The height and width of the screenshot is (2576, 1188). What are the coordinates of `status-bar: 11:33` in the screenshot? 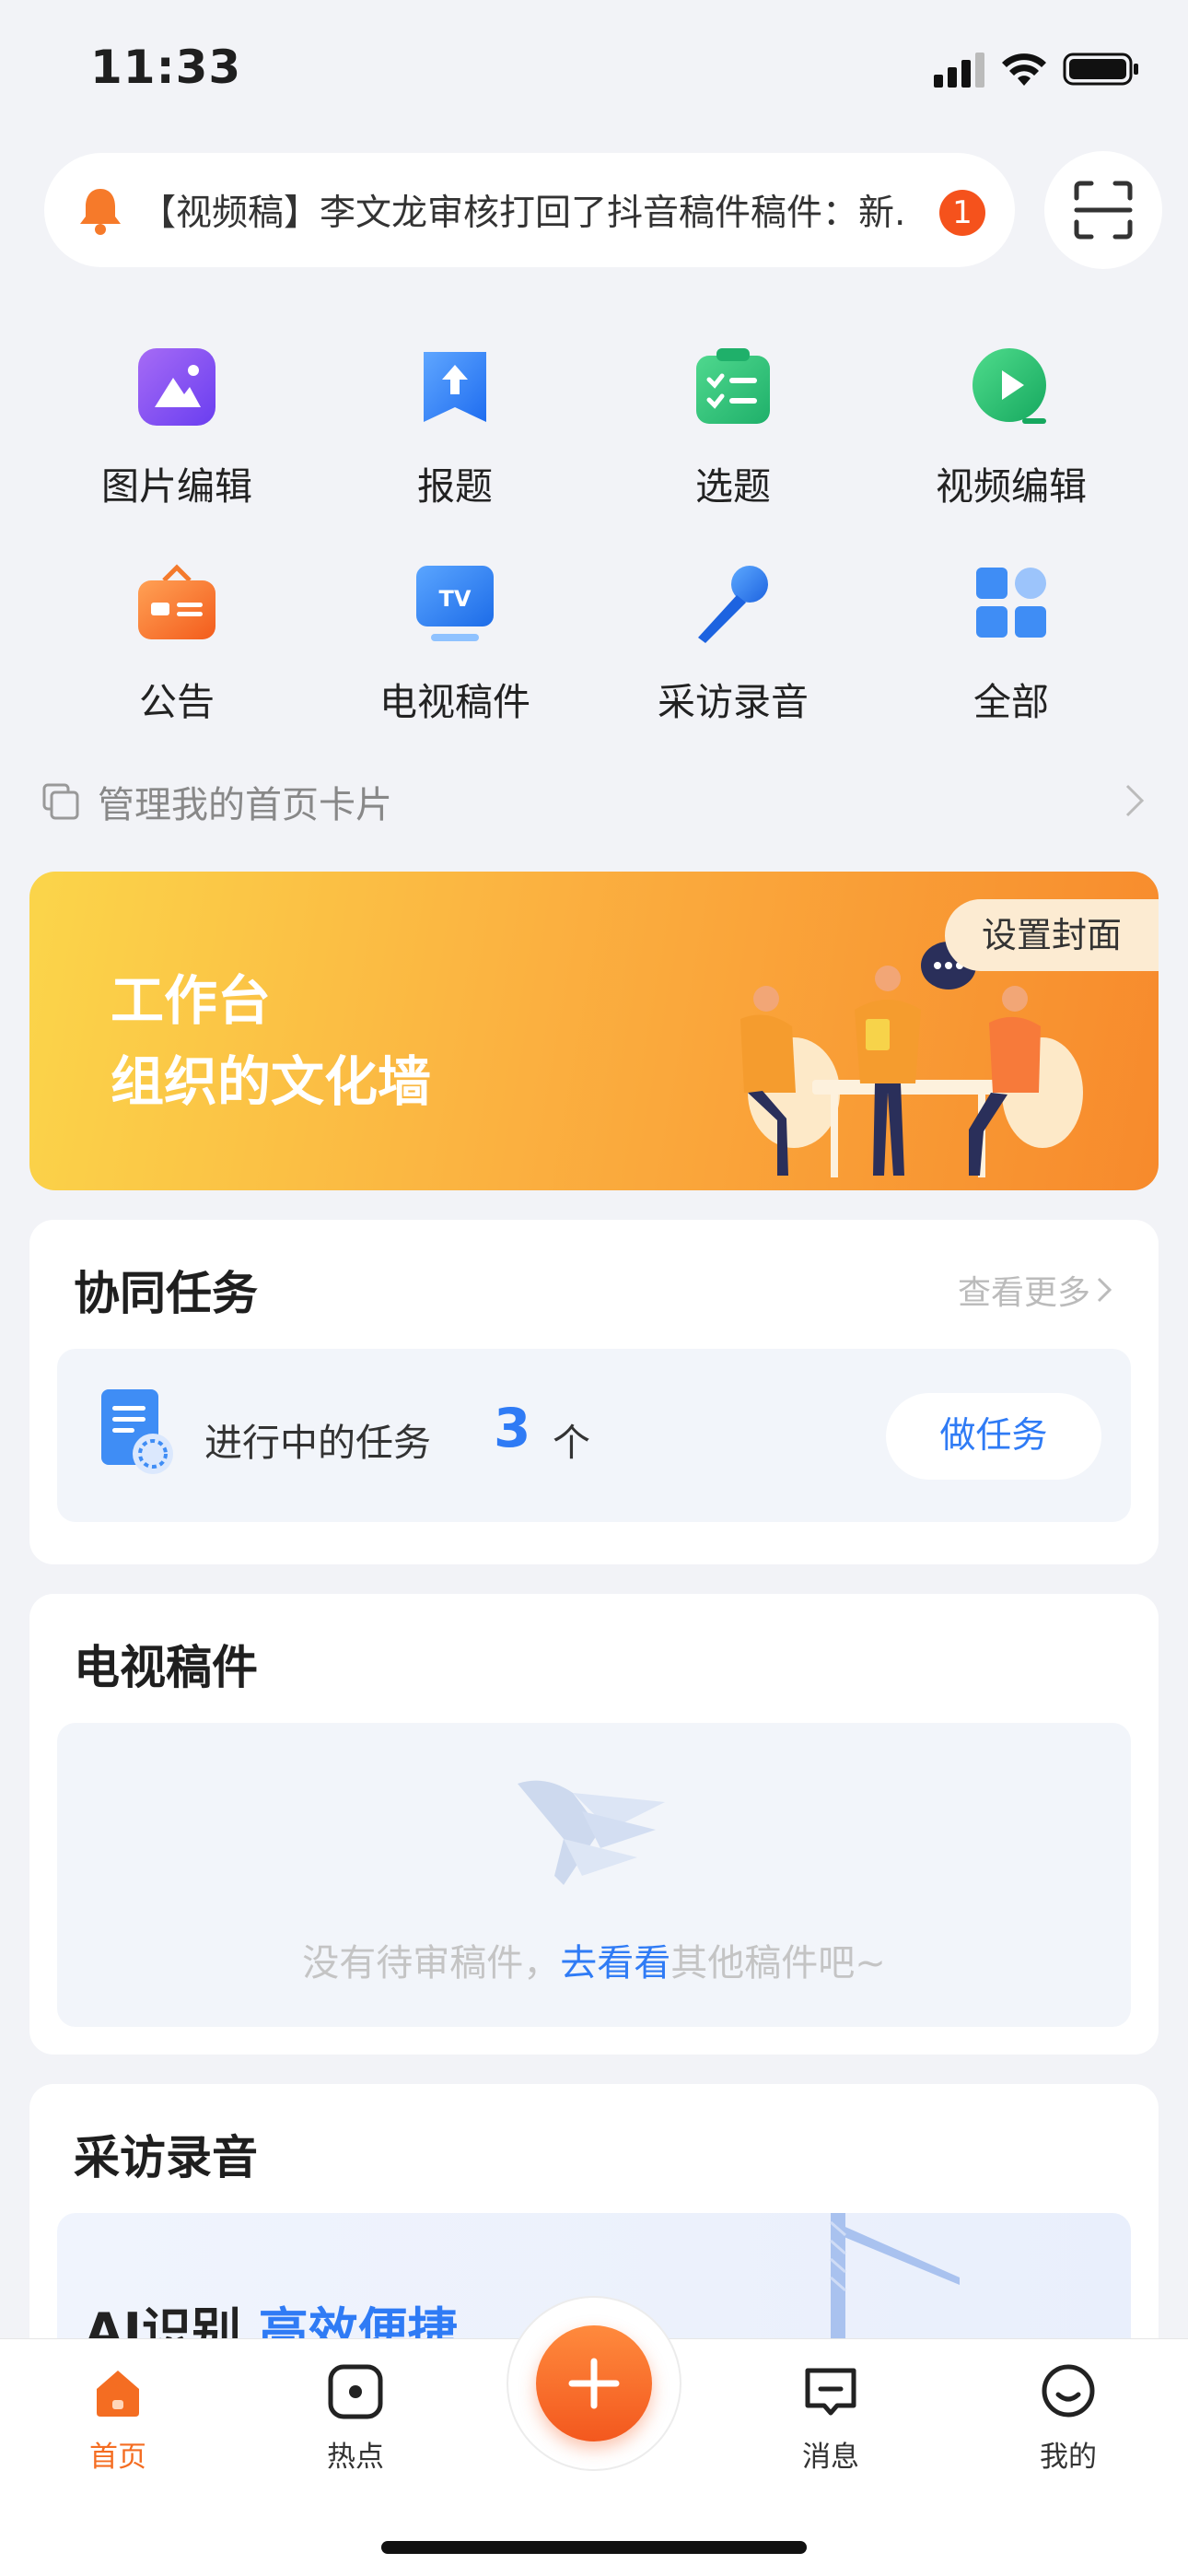 It's located at (594, 69).